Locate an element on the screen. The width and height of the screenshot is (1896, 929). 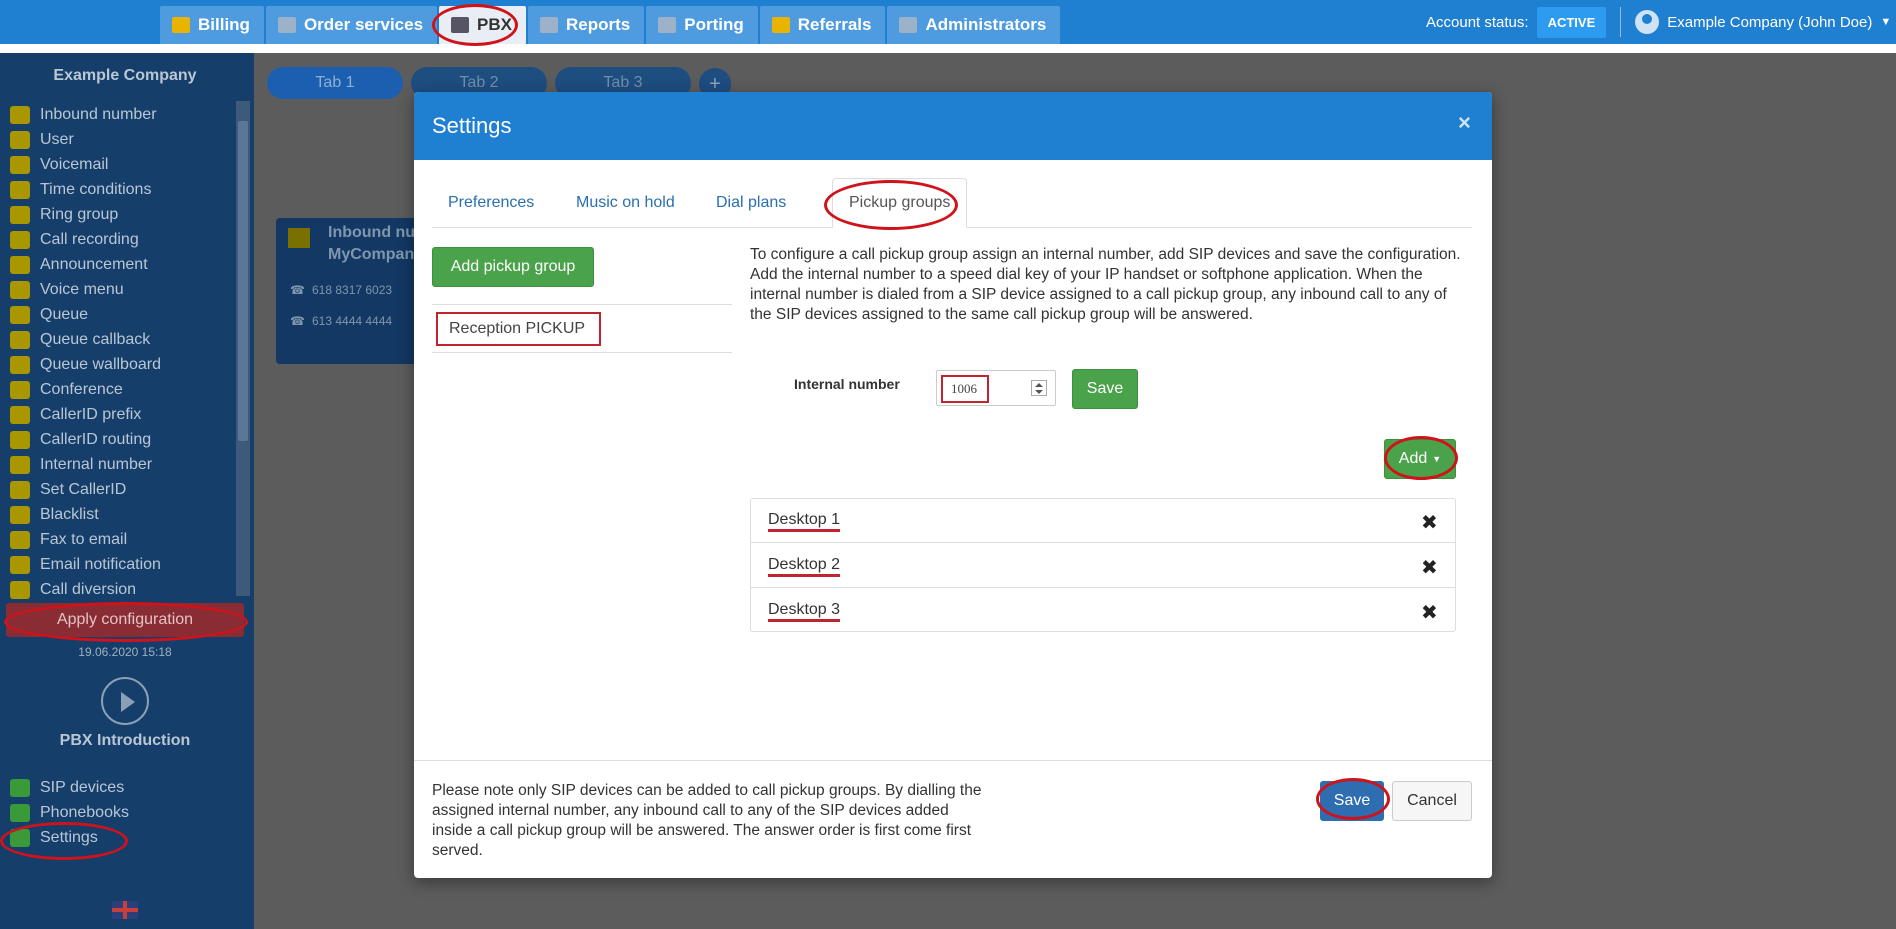
sidebar-item-queue-wallboard: Queue wallboard is located at coordinates (120, 364).